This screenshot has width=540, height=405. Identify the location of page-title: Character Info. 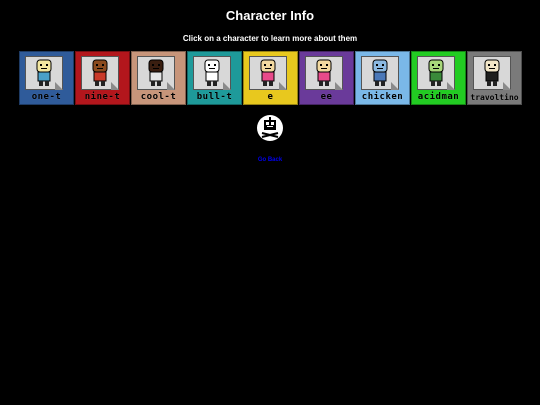
(270, 15).